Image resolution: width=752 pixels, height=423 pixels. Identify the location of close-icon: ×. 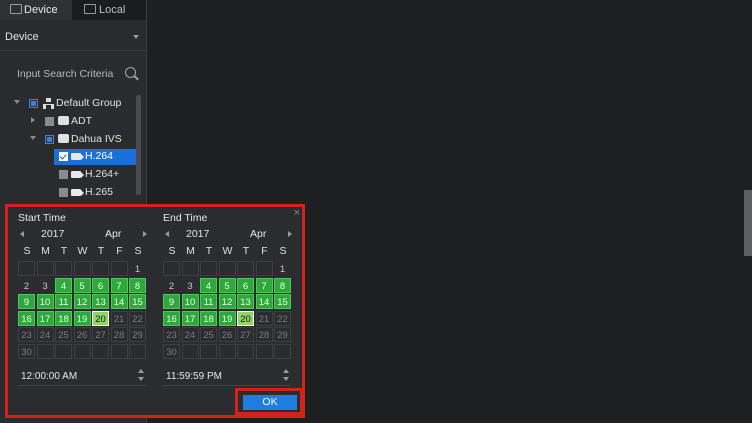
(297, 213).